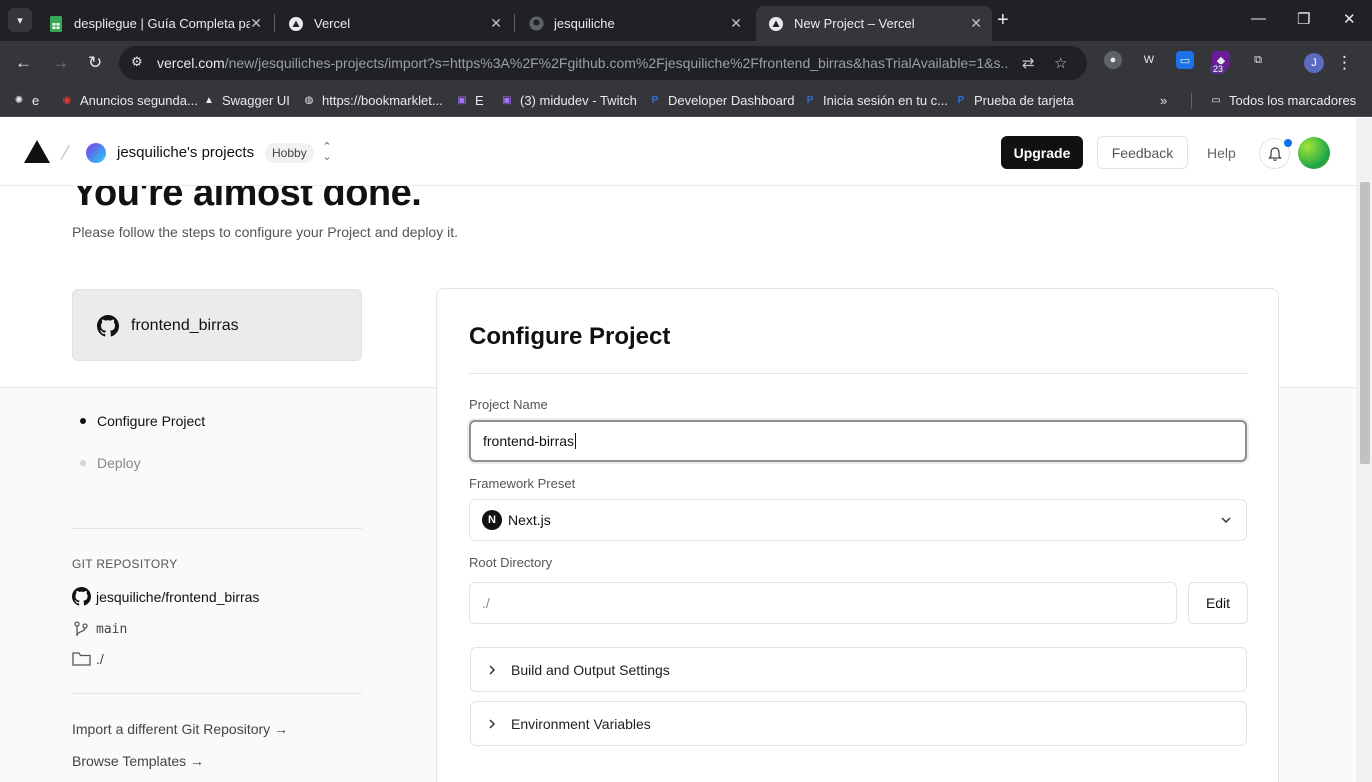 The image size is (1372, 782). I want to click on bookmark-item: ▲ Swagger UI, so click(246, 100).